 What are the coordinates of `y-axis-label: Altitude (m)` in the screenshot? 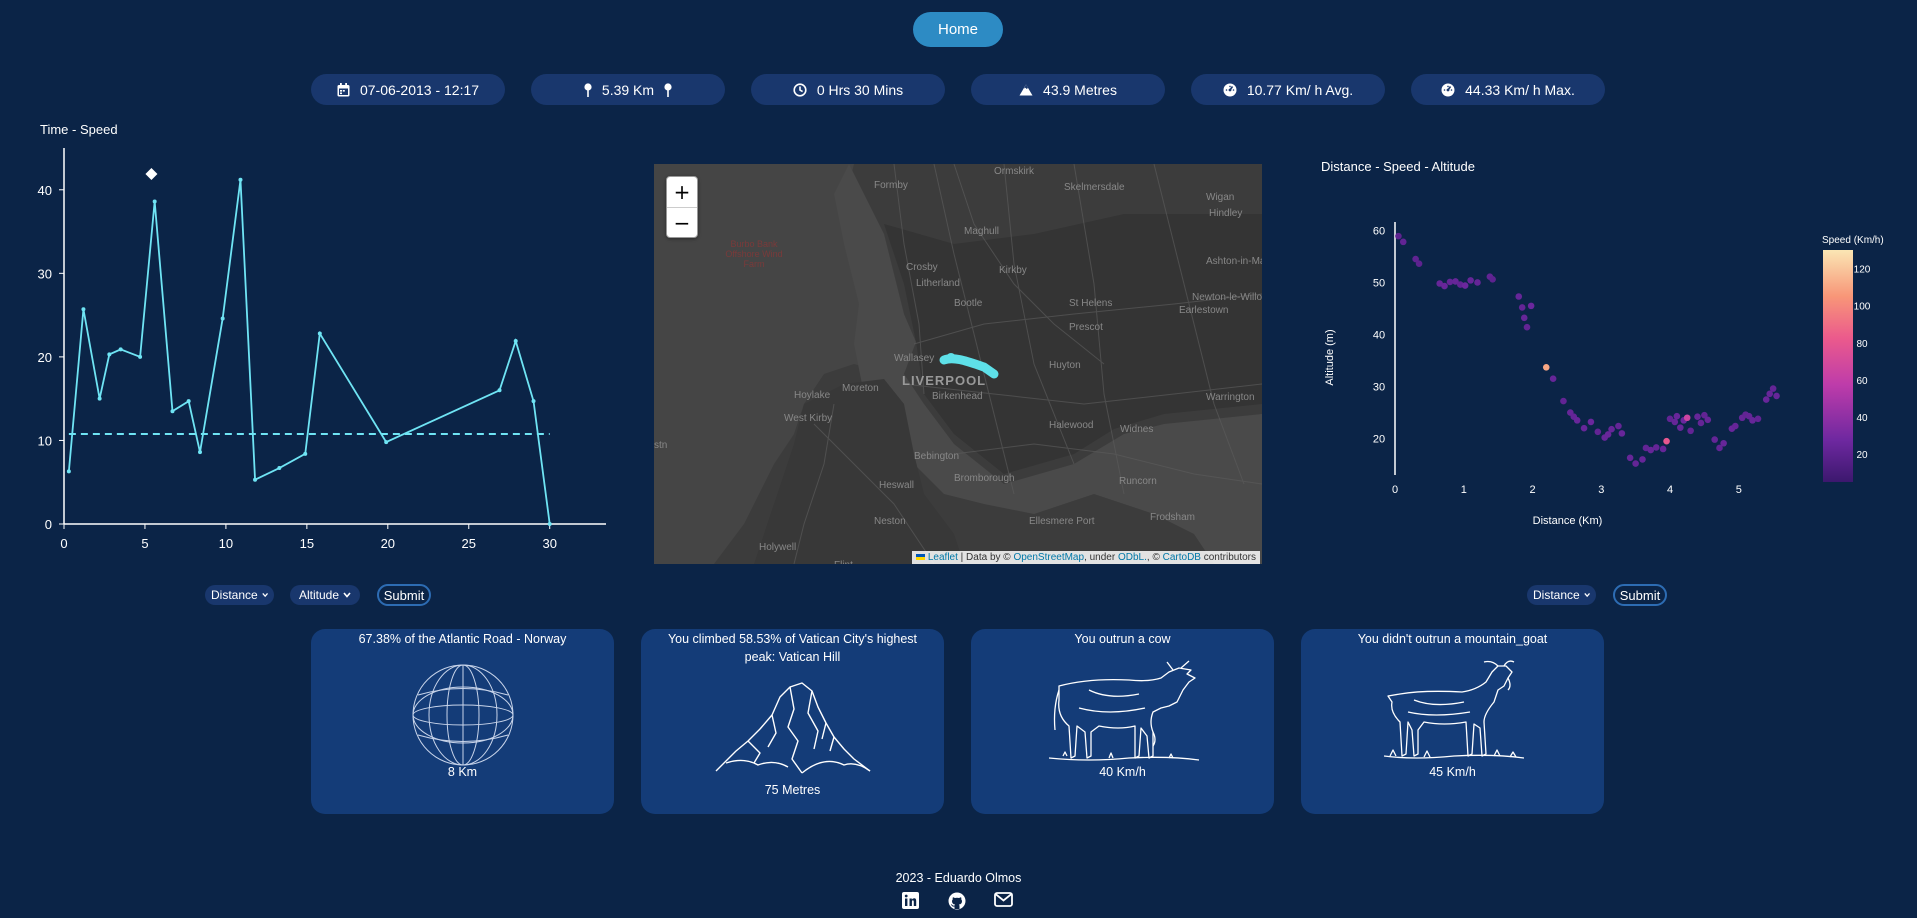 It's located at (1330, 357).